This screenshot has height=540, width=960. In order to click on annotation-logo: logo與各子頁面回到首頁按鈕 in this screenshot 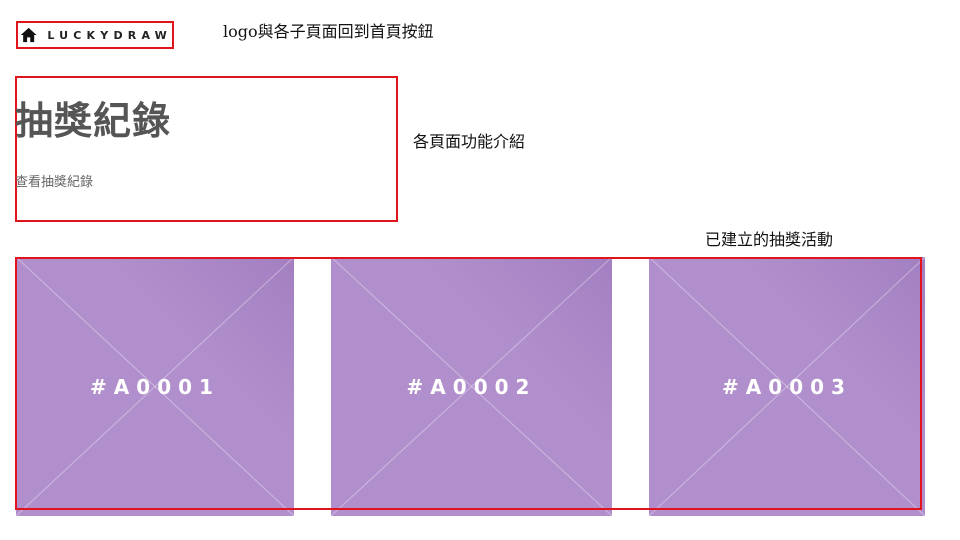, I will do `click(328, 31)`.